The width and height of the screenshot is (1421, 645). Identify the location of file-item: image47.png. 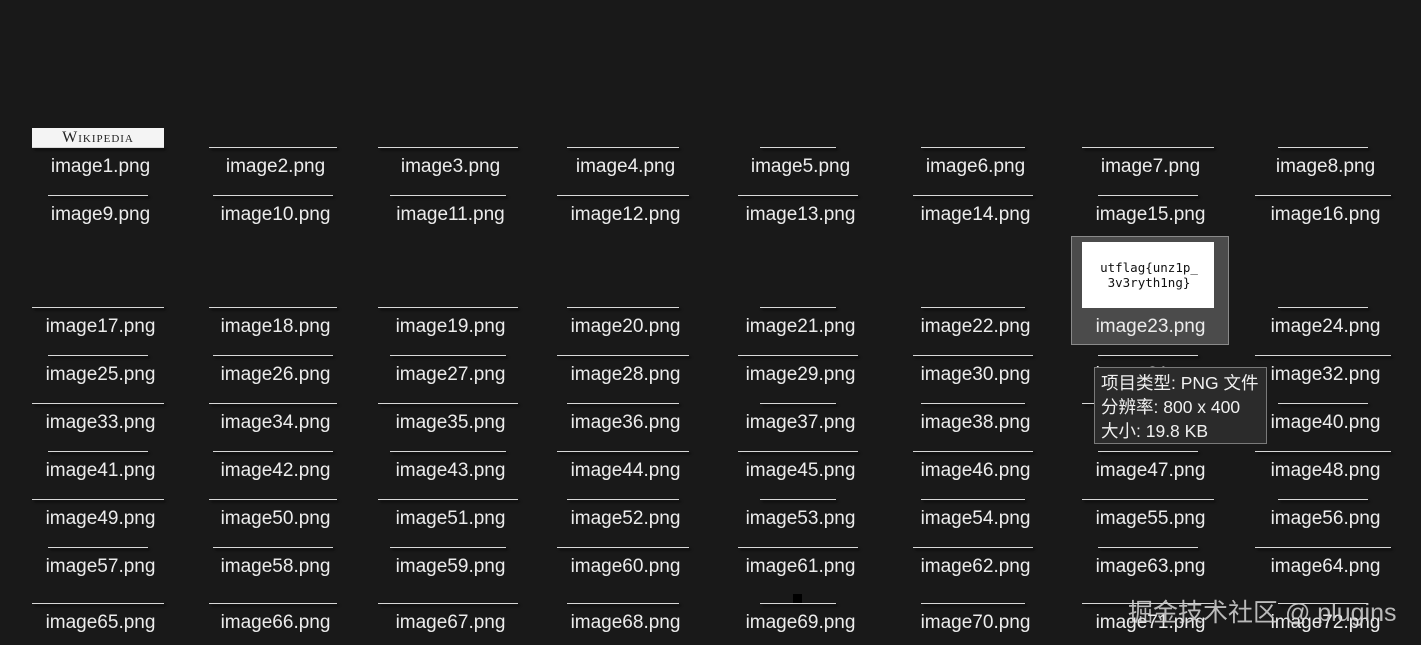
(1150, 471).